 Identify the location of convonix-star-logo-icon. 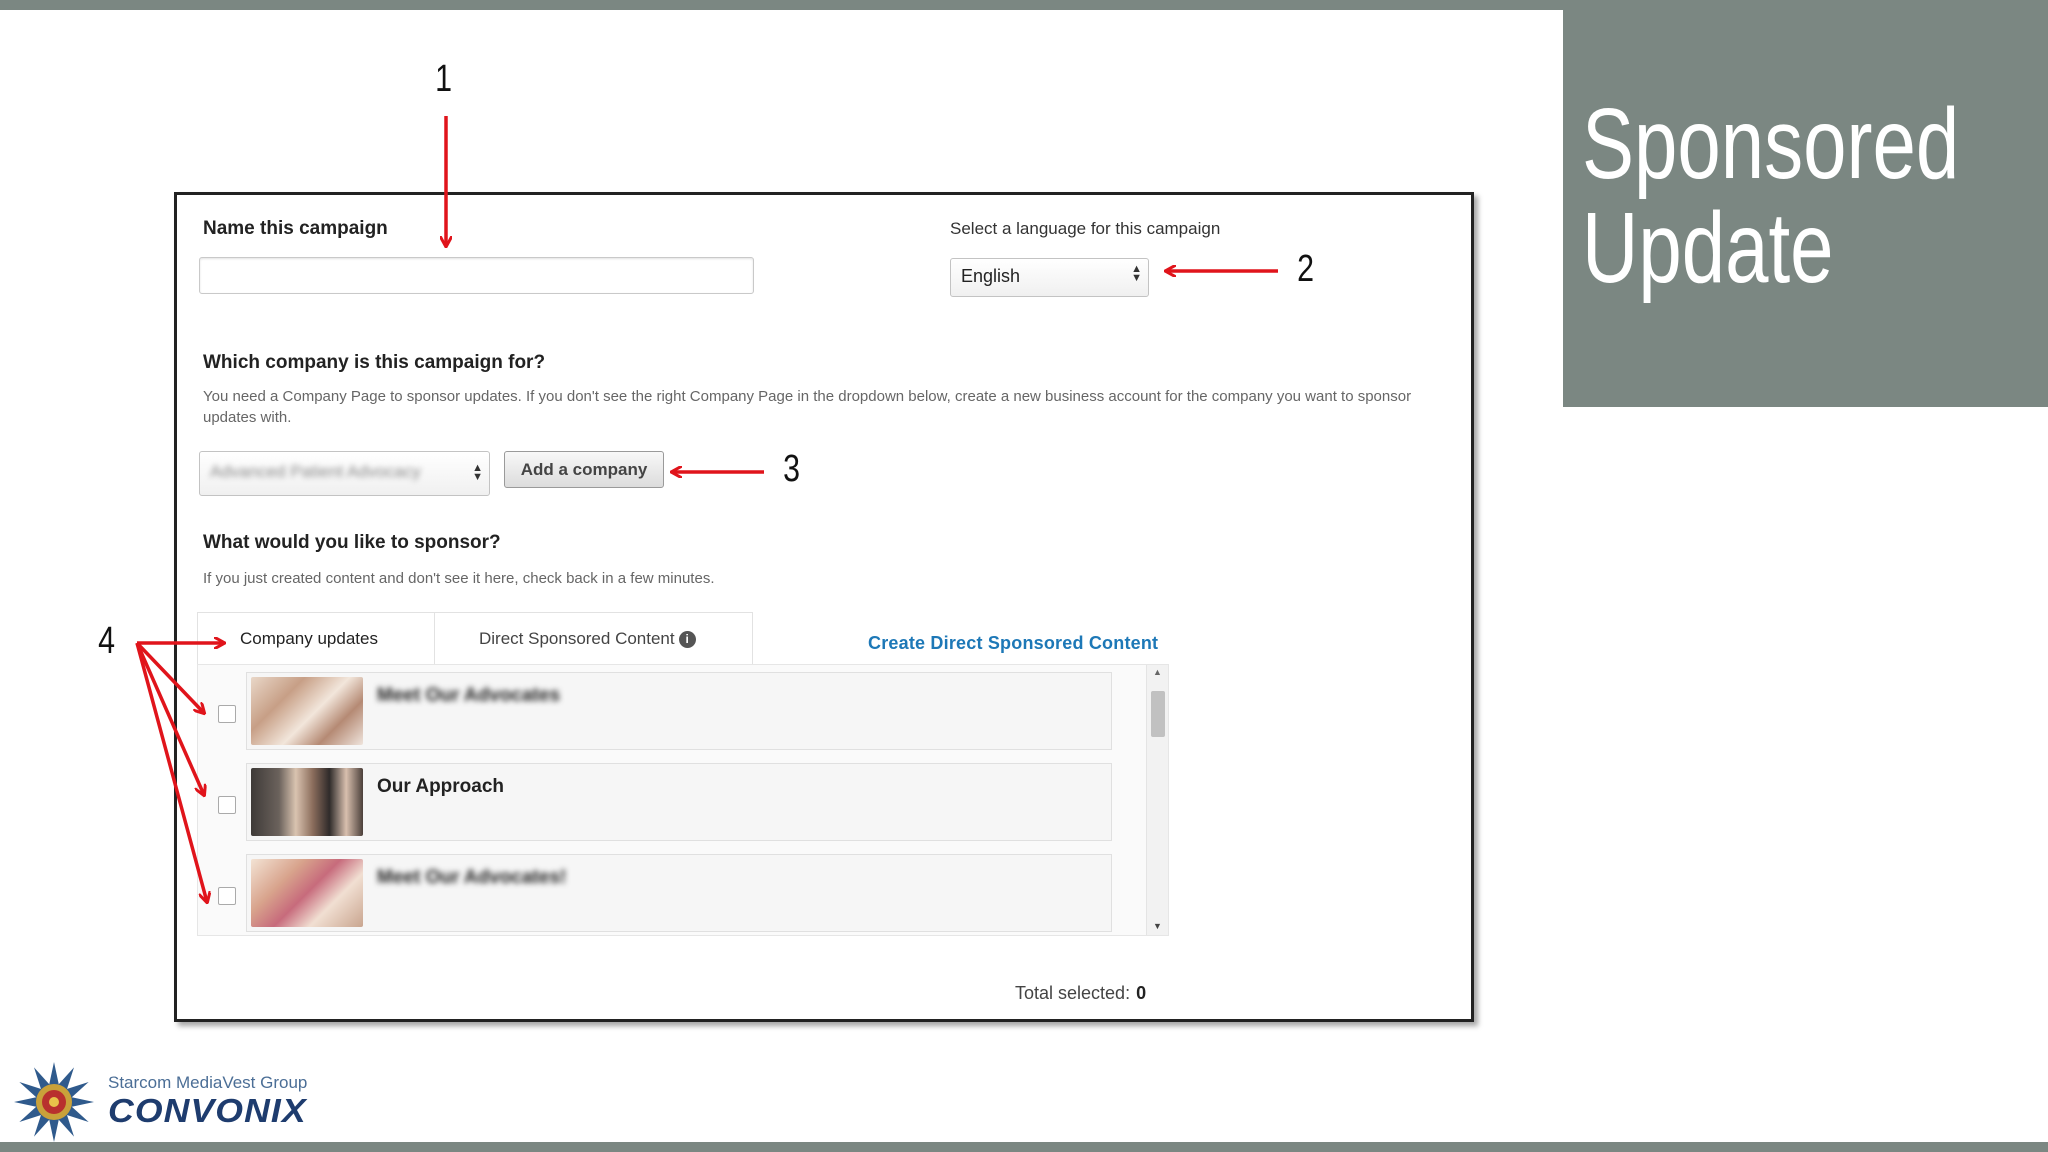
(54, 1102).